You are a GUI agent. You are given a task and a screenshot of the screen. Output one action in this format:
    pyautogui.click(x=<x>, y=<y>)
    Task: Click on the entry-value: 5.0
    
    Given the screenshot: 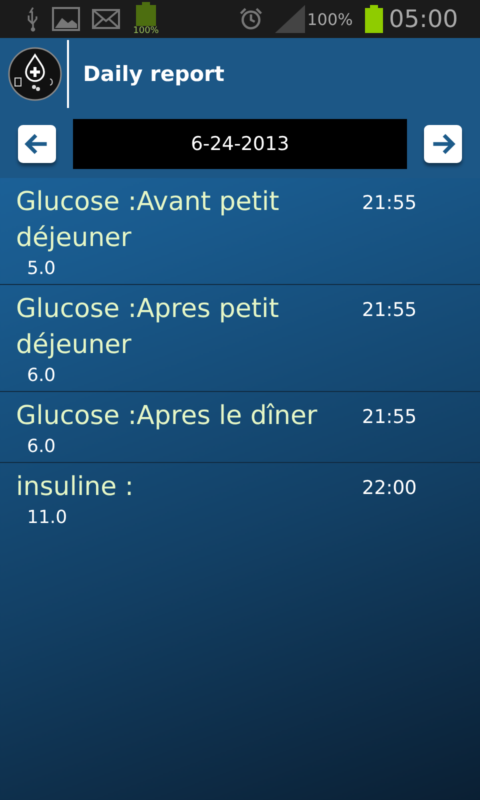 What is the action you would take?
    pyautogui.click(x=42, y=269)
    